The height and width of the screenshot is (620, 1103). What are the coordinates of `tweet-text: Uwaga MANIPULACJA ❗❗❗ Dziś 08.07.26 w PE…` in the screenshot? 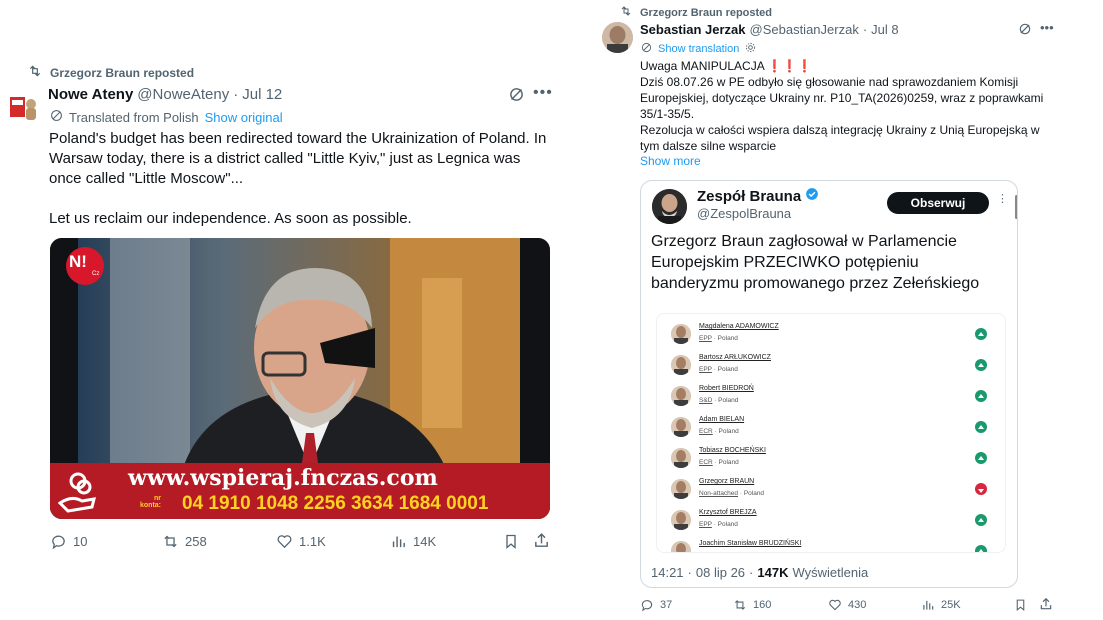 It's located at (850, 106).